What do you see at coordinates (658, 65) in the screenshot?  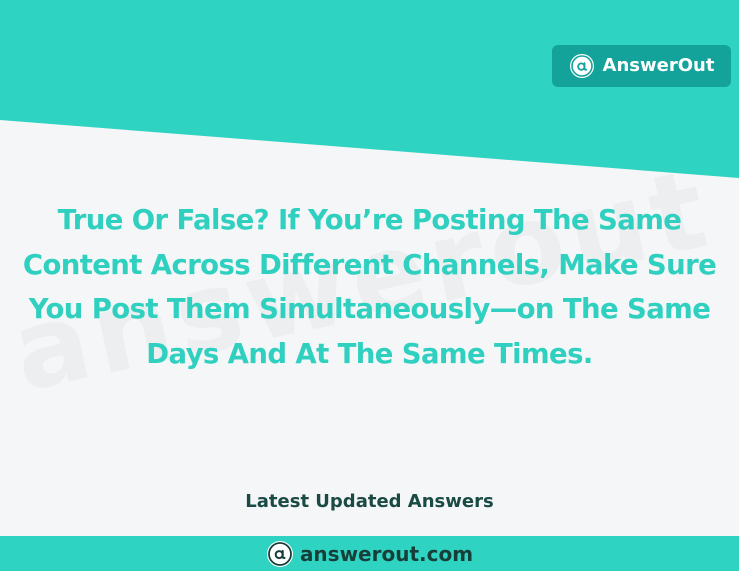 I see `brand-name: AnswerOut` at bounding box center [658, 65].